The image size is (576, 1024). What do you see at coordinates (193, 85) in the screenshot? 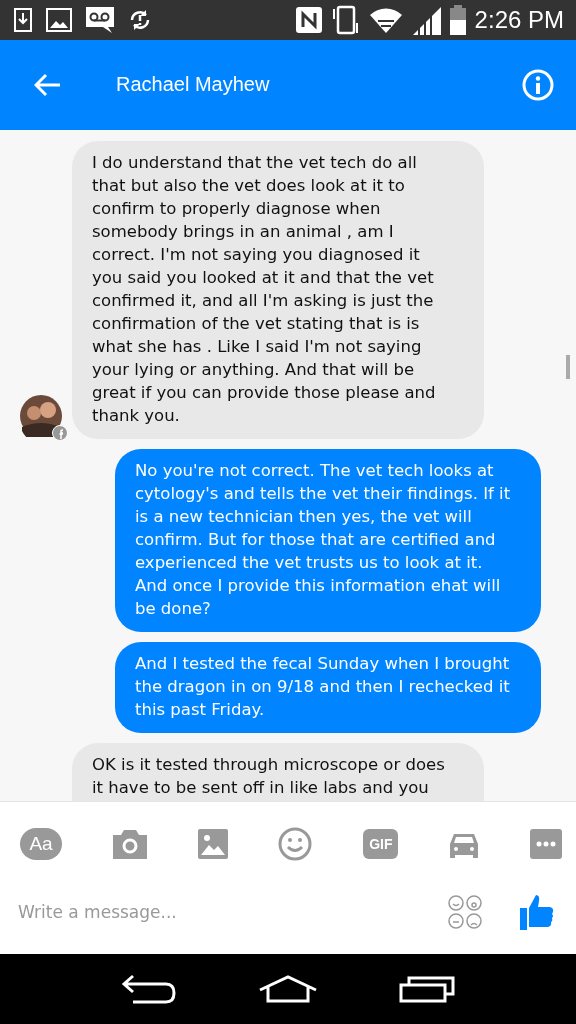
I see `contact-name: Rachael Mayhew` at bounding box center [193, 85].